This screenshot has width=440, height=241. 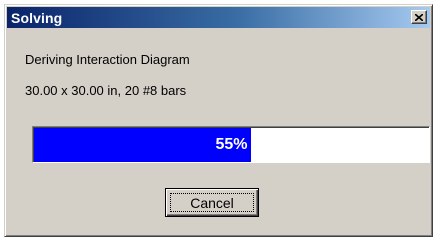 I want to click on close-button, so click(x=419, y=17).